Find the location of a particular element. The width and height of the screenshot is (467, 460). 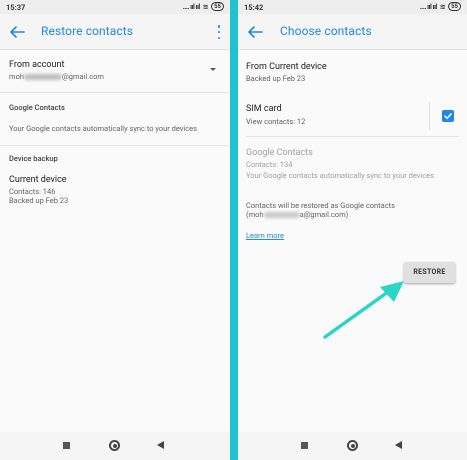

device-backup-header: Device backup is located at coordinates (33, 158).